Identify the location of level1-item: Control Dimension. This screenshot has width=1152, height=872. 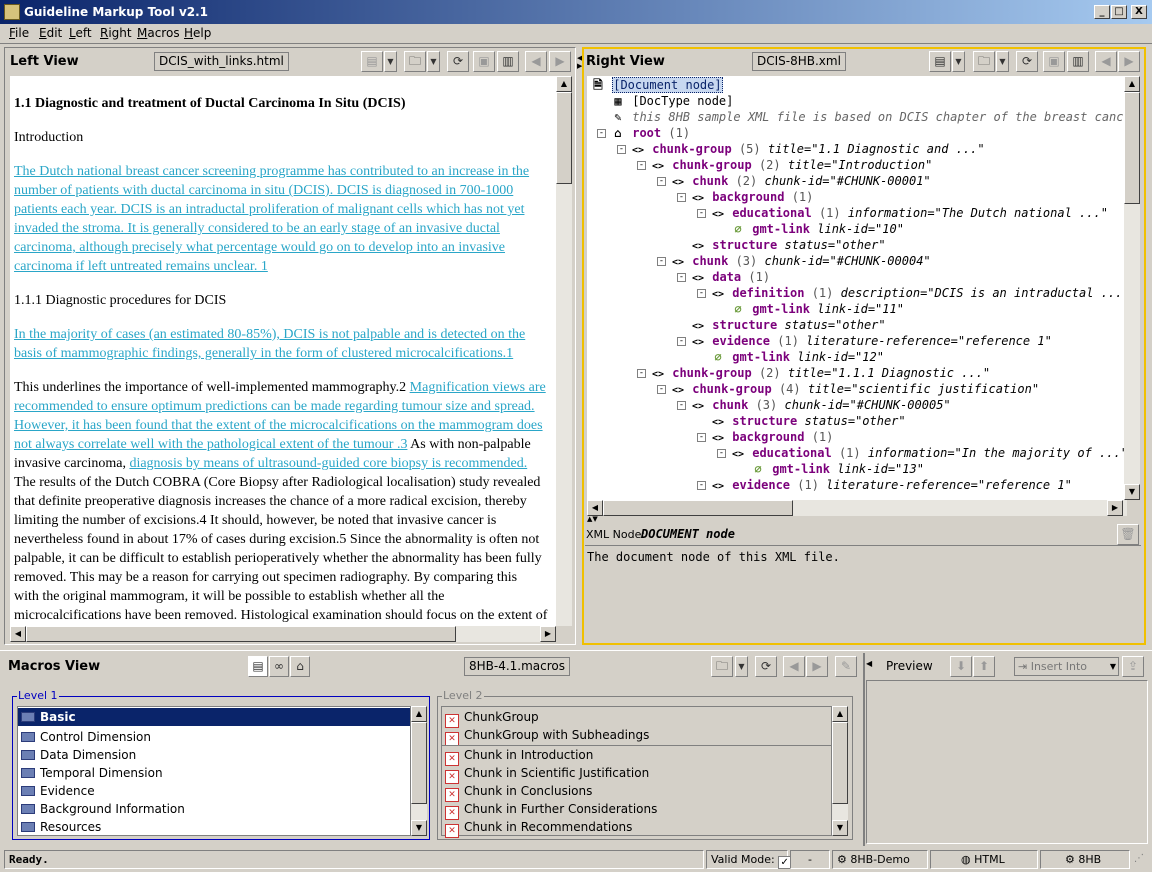
(84, 737).